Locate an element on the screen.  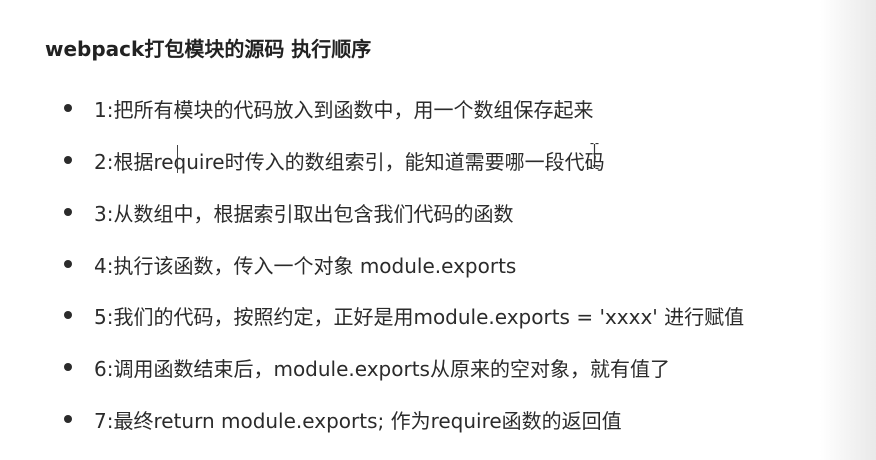
list-item-text: 2:根据require时传入的数组索引，能知道需要哪一段代码 is located at coordinates (349, 161).